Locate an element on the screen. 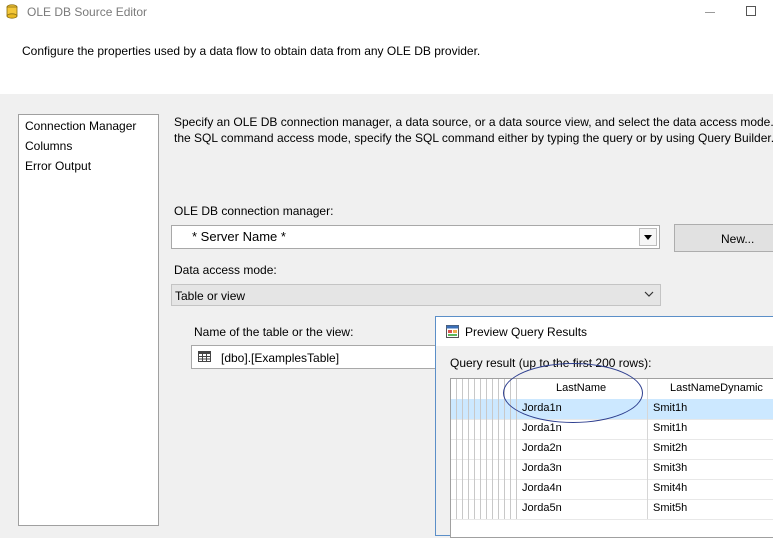 Image resolution: width=773 pixels, height=538 pixels. table-grid-icon is located at coordinates (204, 356).